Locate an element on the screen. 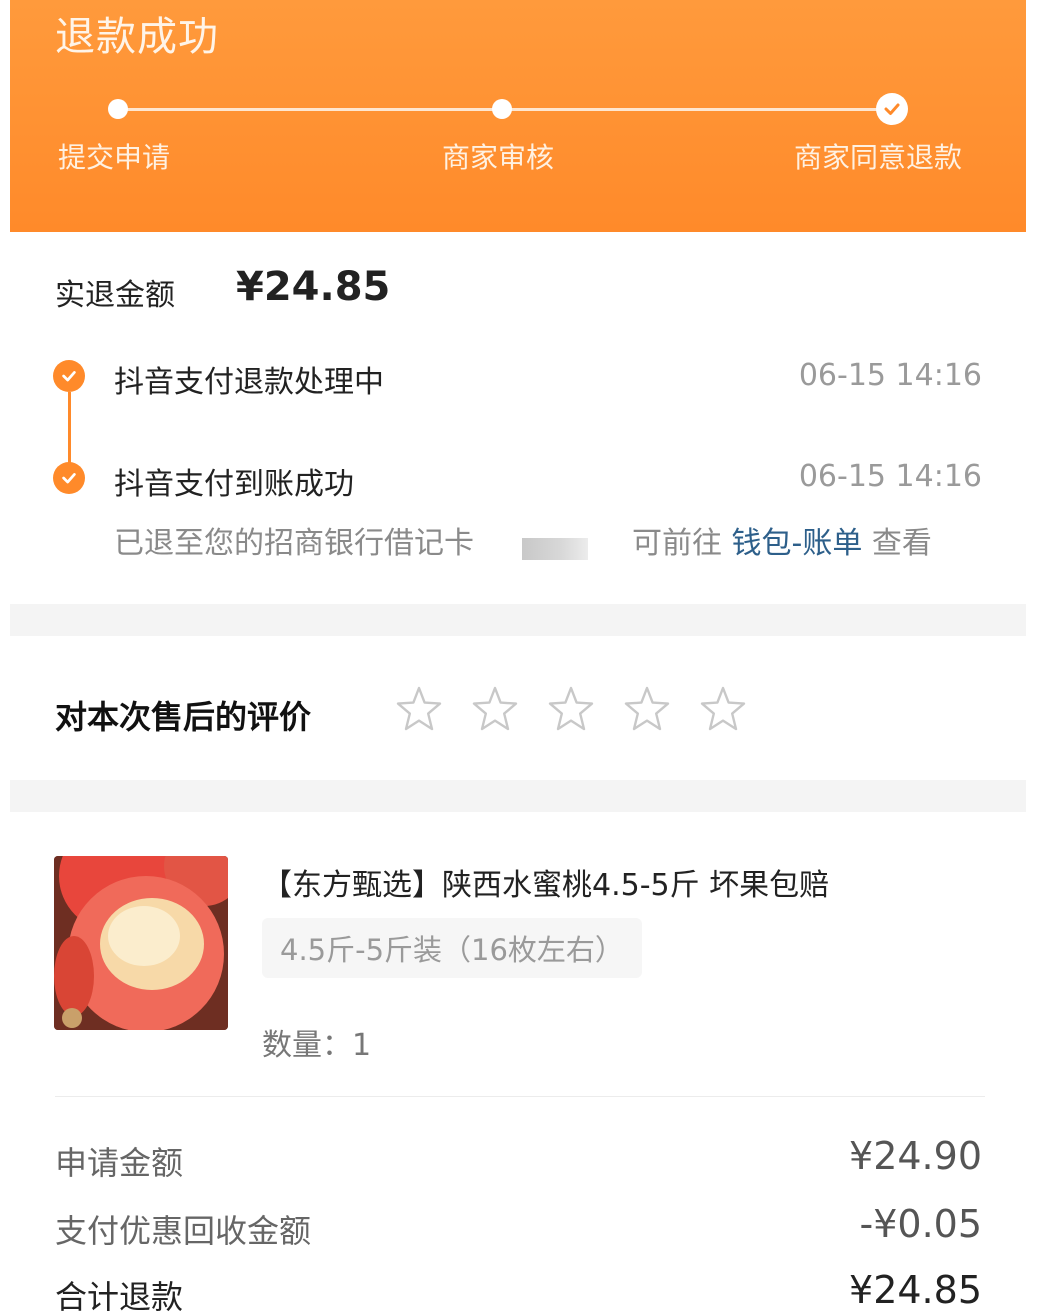  refund-destination-note: 已退至您的招商银行借记卡 is located at coordinates (294, 543).